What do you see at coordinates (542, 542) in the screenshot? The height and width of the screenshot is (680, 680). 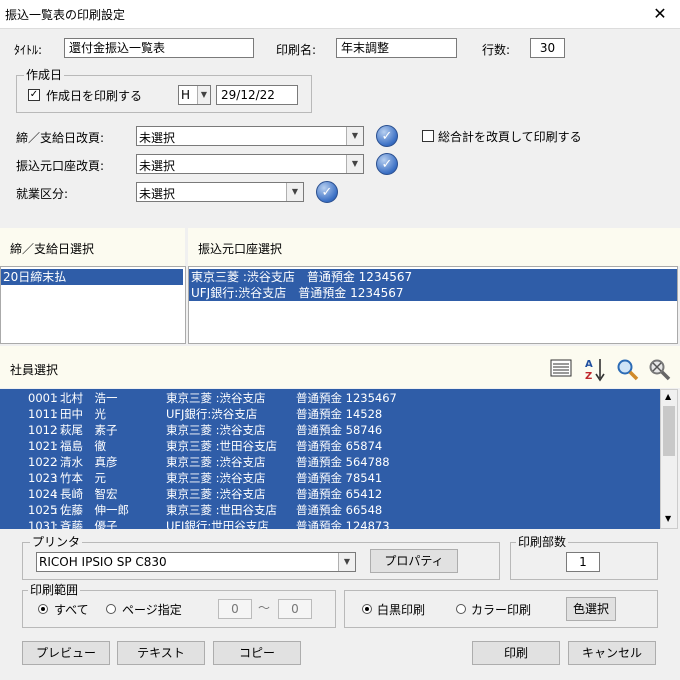 I see `copies-group-title: 印刷部数` at bounding box center [542, 542].